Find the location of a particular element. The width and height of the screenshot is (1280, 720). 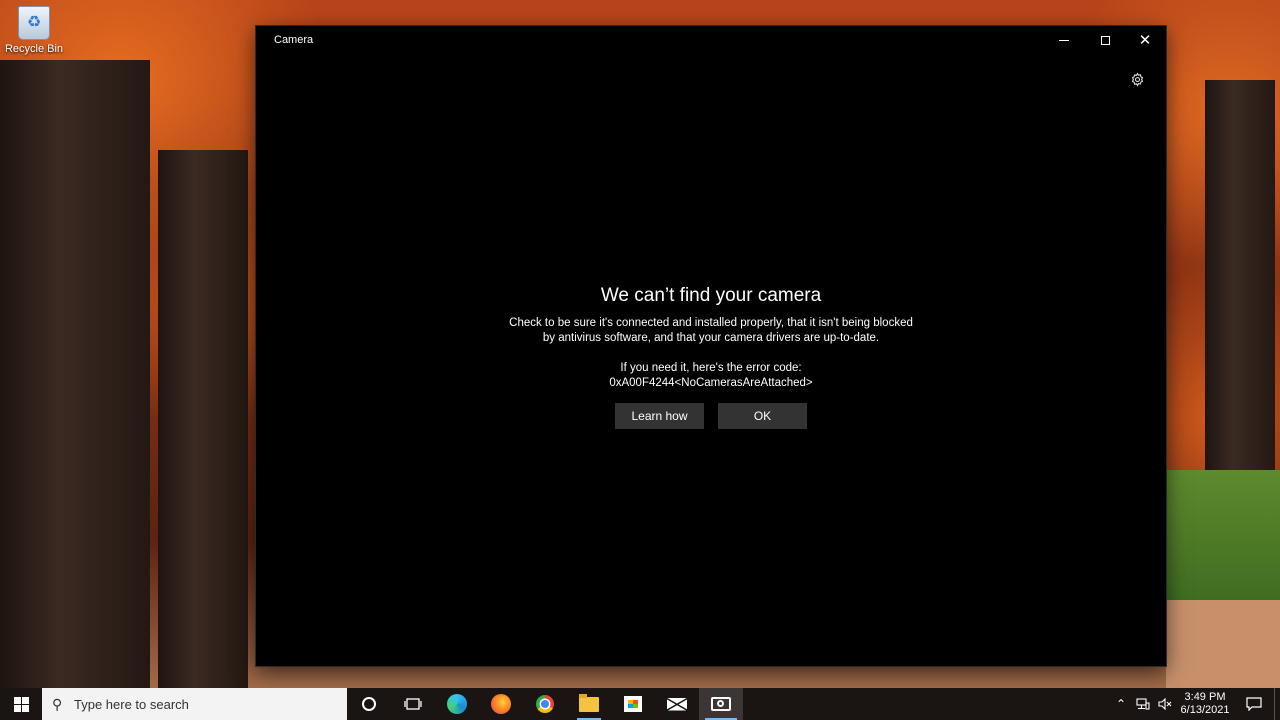

edge-icon is located at coordinates (457, 704).